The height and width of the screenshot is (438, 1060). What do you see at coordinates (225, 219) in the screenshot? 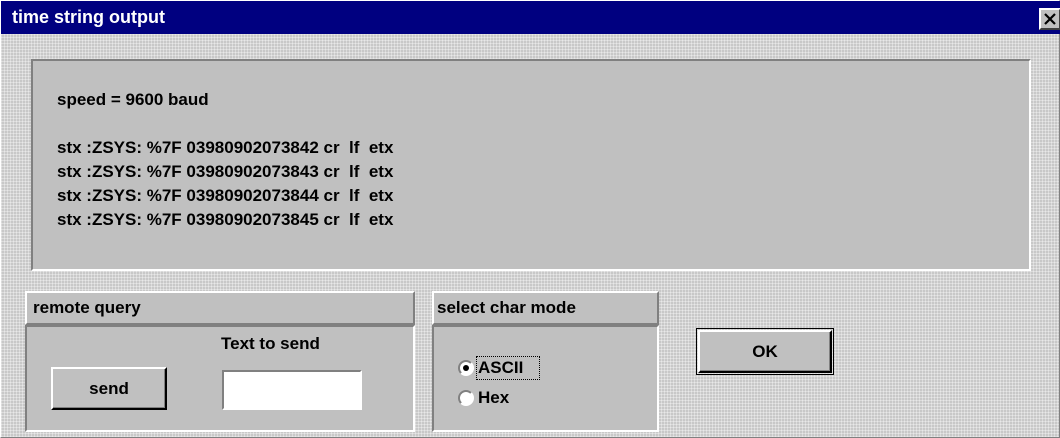
I see `output-line: stx :ZSYS: %7F 03980902073845 cr lf etx` at bounding box center [225, 219].